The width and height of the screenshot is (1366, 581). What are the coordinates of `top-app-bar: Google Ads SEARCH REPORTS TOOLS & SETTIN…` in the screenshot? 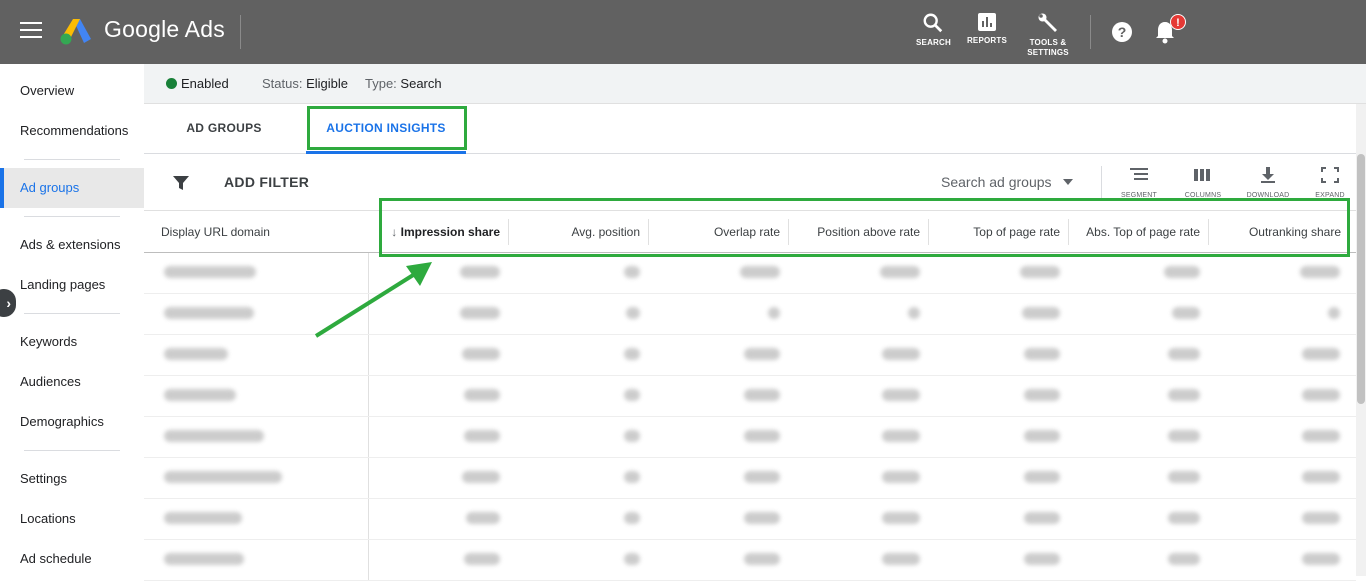 It's located at (683, 32).